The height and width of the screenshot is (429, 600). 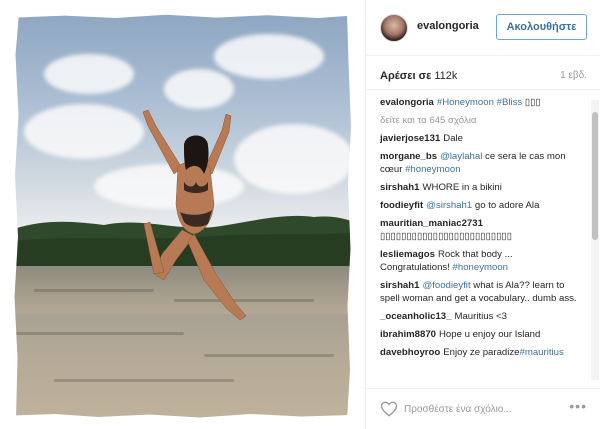 What do you see at coordinates (449, 205) in the screenshot?
I see `mention-link: @sirshah1` at bounding box center [449, 205].